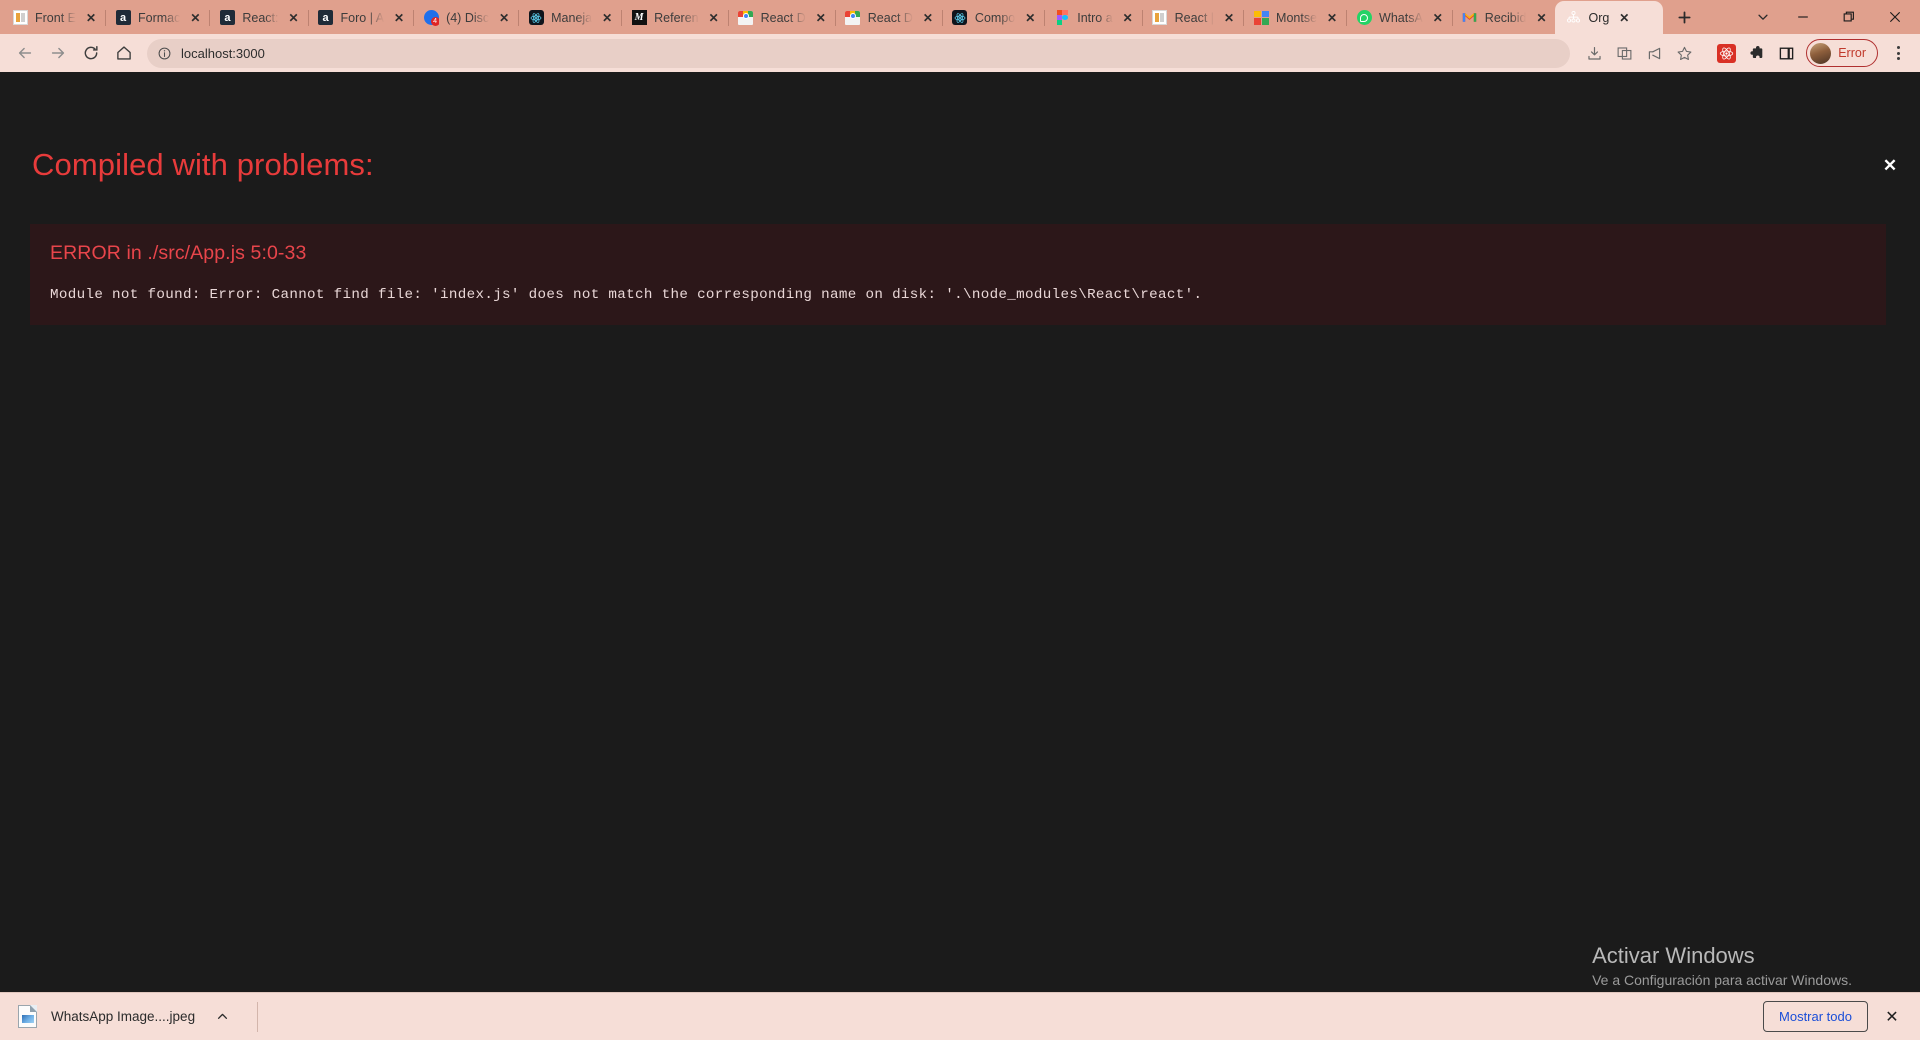 The width and height of the screenshot is (1920, 1040). What do you see at coordinates (1399, 17) in the screenshot?
I see `tab: WhatsA ✕` at bounding box center [1399, 17].